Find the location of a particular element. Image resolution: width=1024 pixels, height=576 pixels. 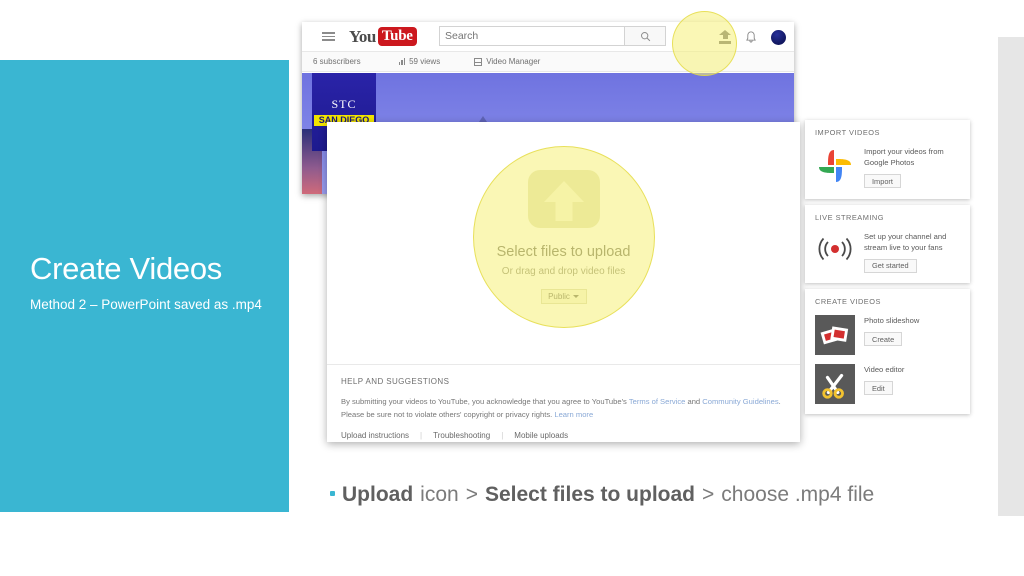

masthead-icon-group is located at coordinates (752, 37).